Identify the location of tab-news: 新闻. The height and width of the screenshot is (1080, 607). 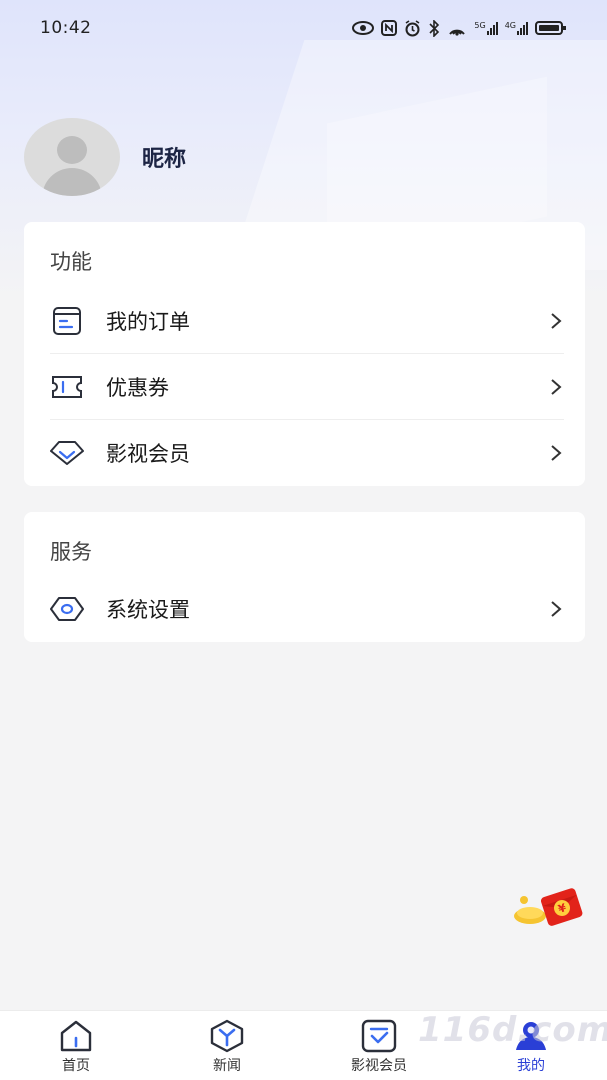
(227, 1045).